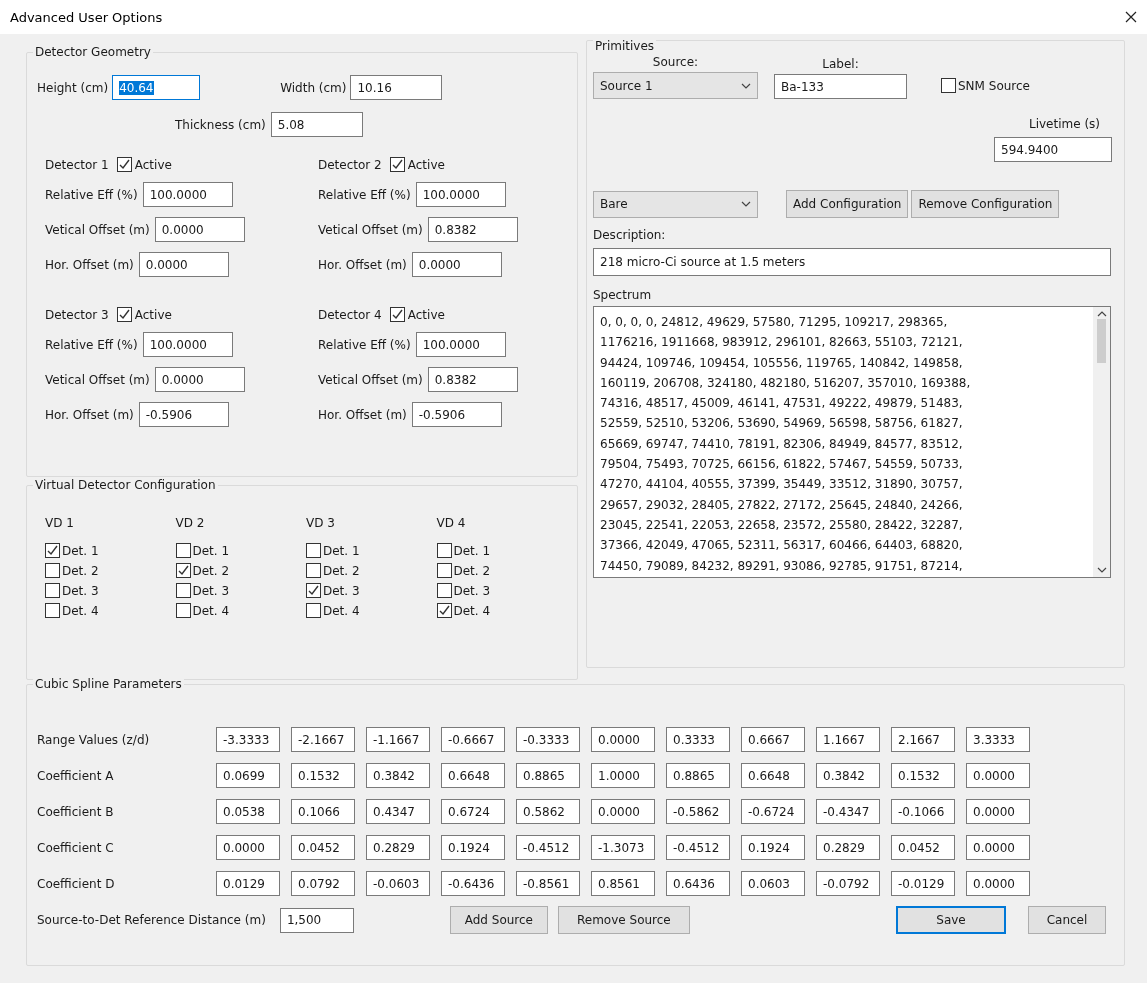 The width and height of the screenshot is (1147, 983). Describe the element at coordinates (623, 847) in the screenshot. I see `text-field: -1.3073` at that location.